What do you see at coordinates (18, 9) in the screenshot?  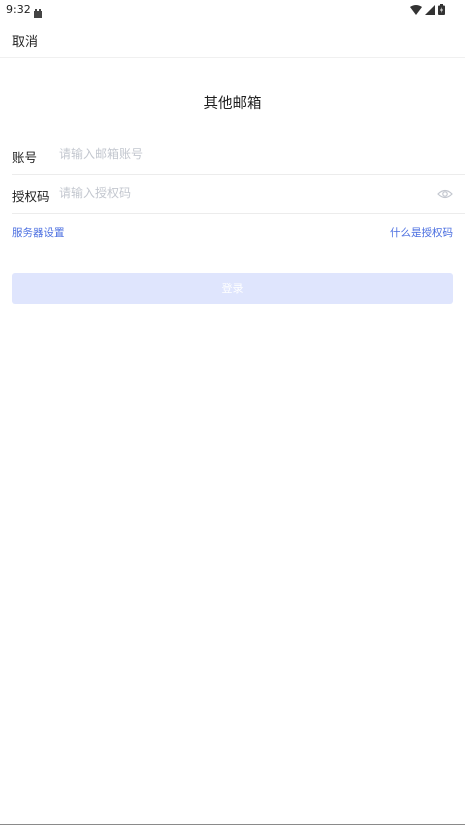 I see `status-time: 9:32` at bounding box center [18, 9].